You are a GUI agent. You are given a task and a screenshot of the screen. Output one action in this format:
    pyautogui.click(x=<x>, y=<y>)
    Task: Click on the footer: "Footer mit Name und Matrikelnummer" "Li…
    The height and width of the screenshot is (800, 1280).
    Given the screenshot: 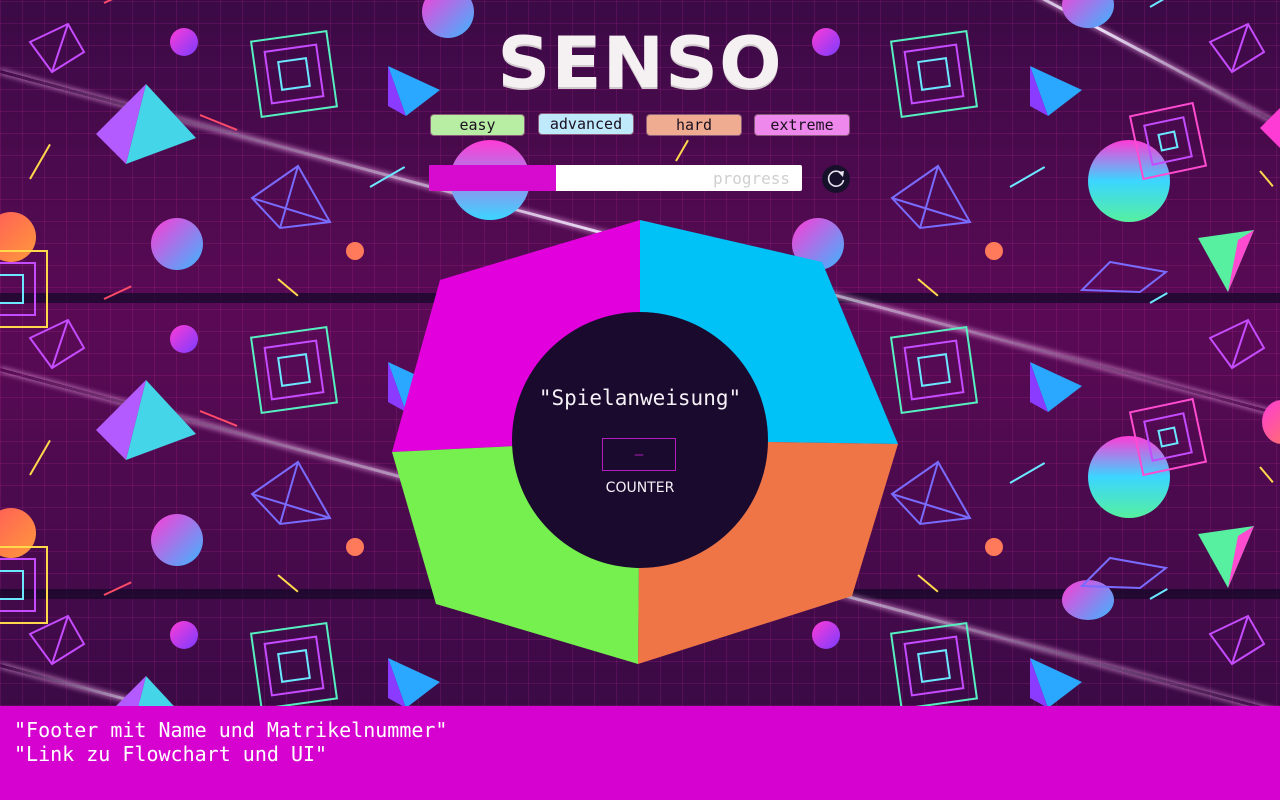 What is the action you would take?
    pyautogui.click(x=640, y=753)
    